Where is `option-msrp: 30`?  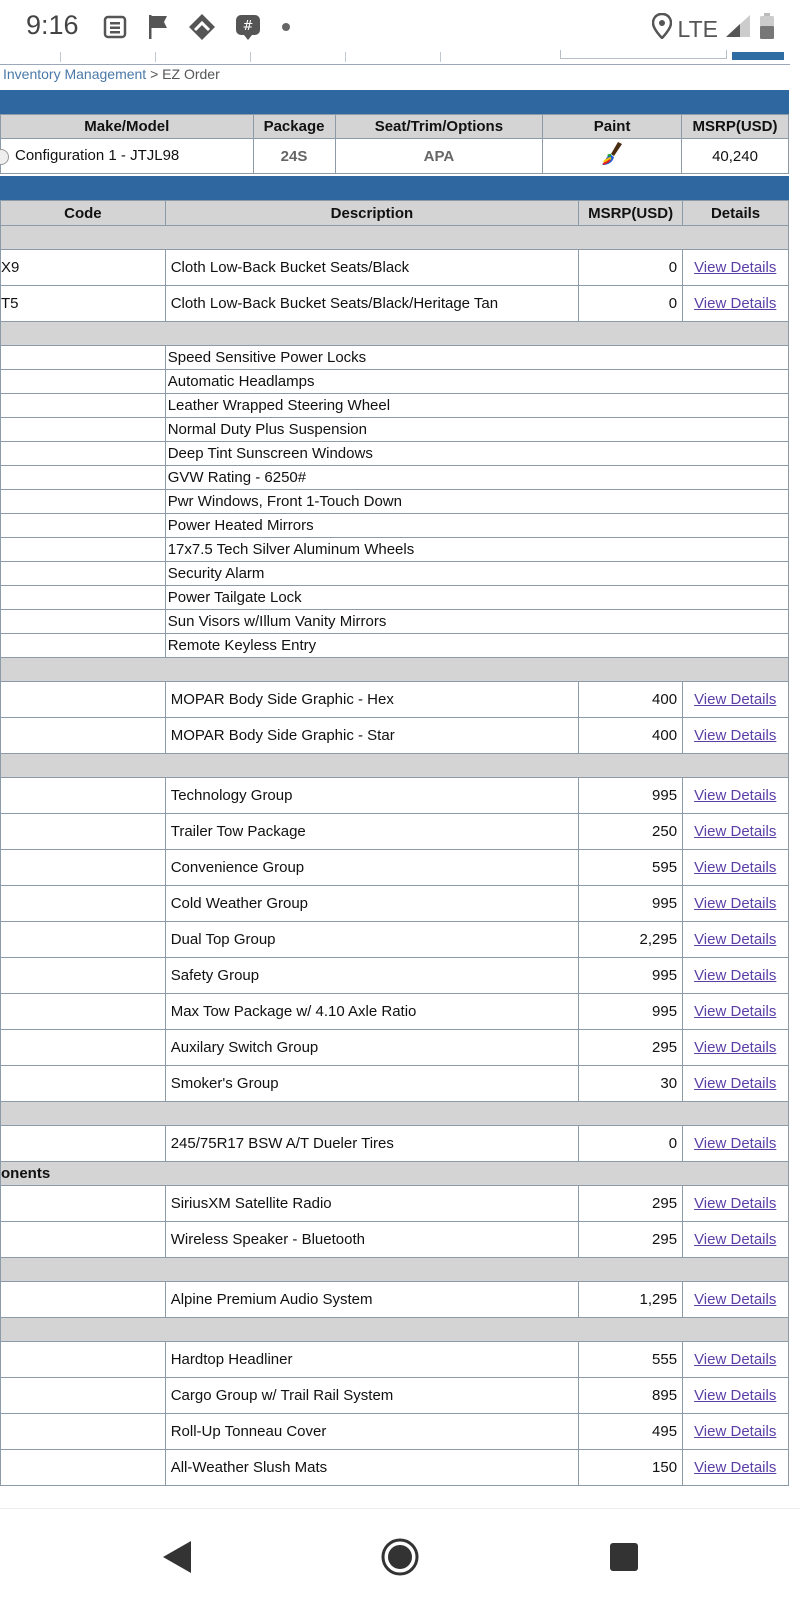
option-msrp: 30 is located at coordinates (631, 1083).